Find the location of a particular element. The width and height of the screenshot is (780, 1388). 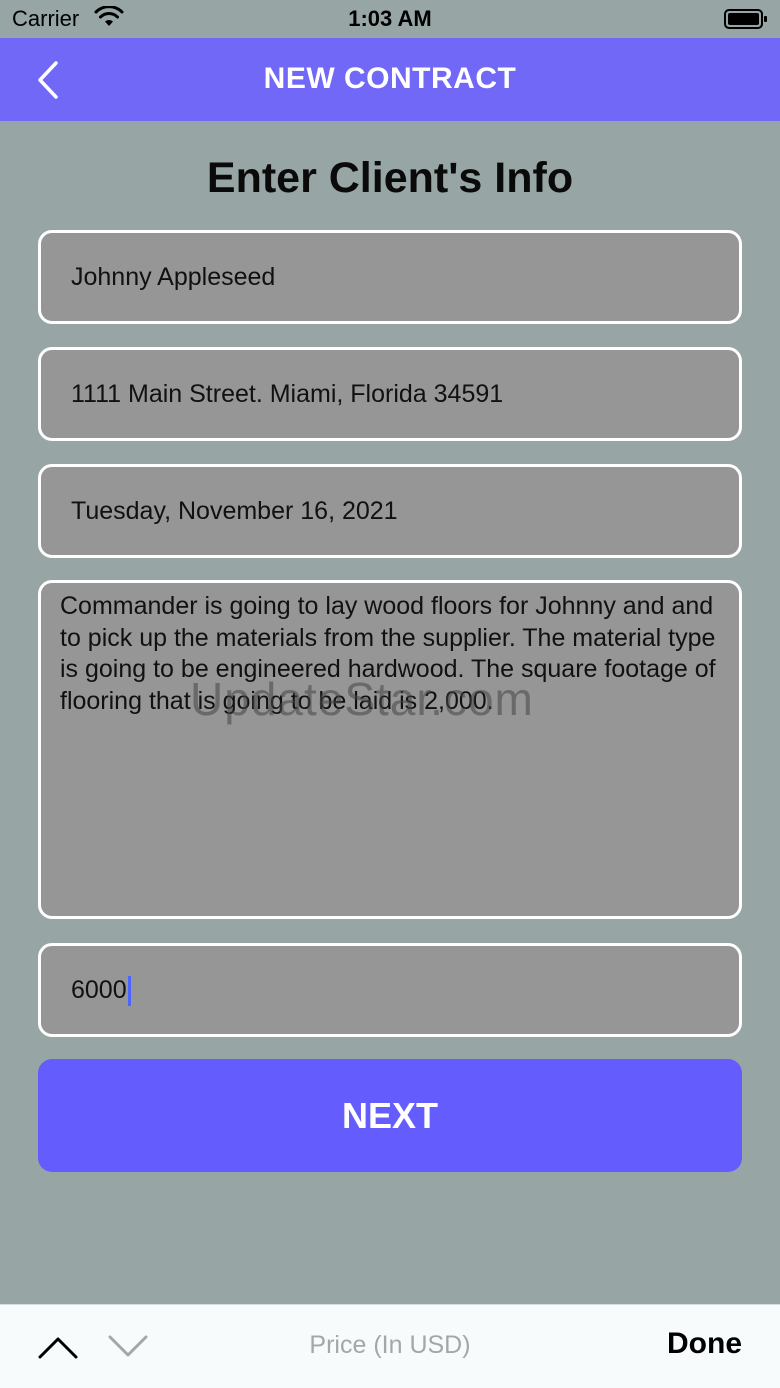

clock: 1:03 AM is located at coordinates (390, 18).